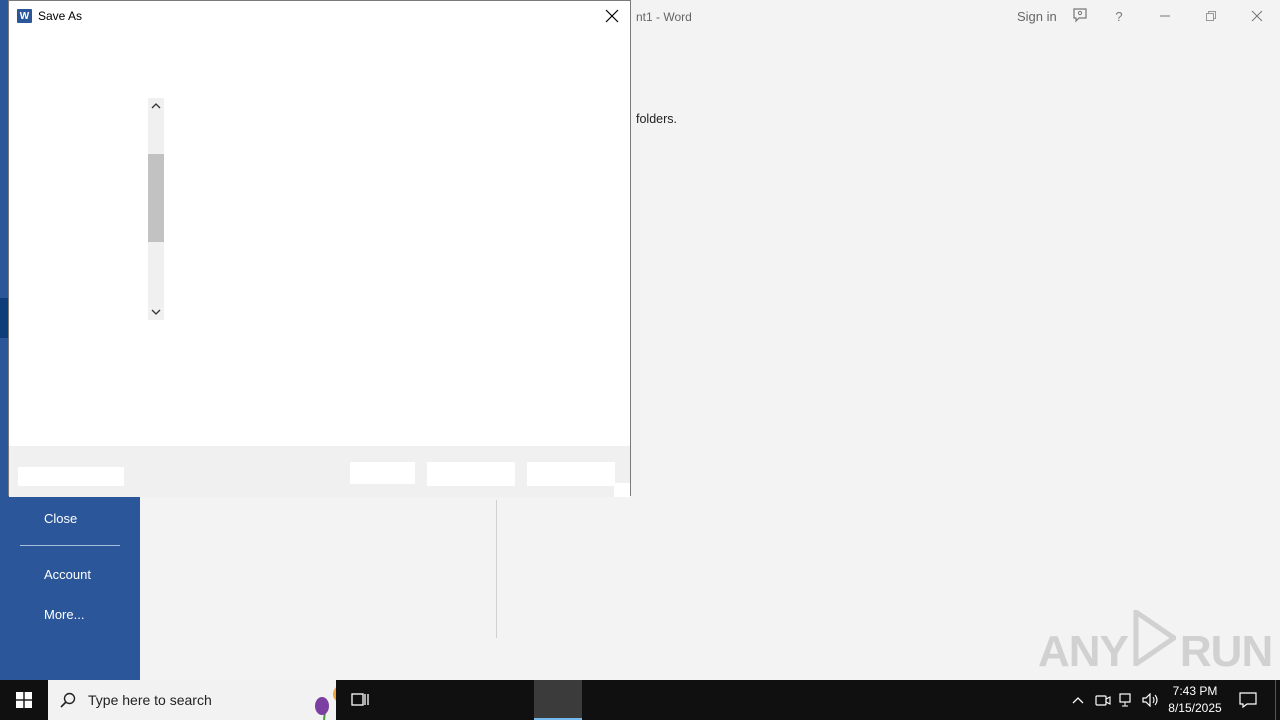 The height and width of the screenshot is (720, 1280). What do you see at coordinates (1257, 16) in the screenshot?
I see `window-close-icon` at bounding box center [1257, 16].